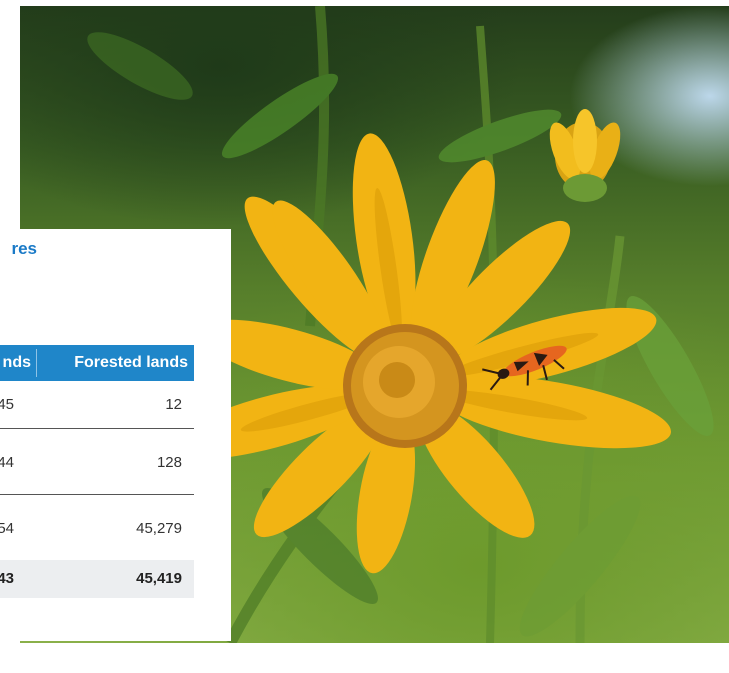 The height and width of the screenshot is (673, 729). Describe the element at coordinates (97, 579) in the screenshot. I see `table-total-row: 43 45,419` at that location.